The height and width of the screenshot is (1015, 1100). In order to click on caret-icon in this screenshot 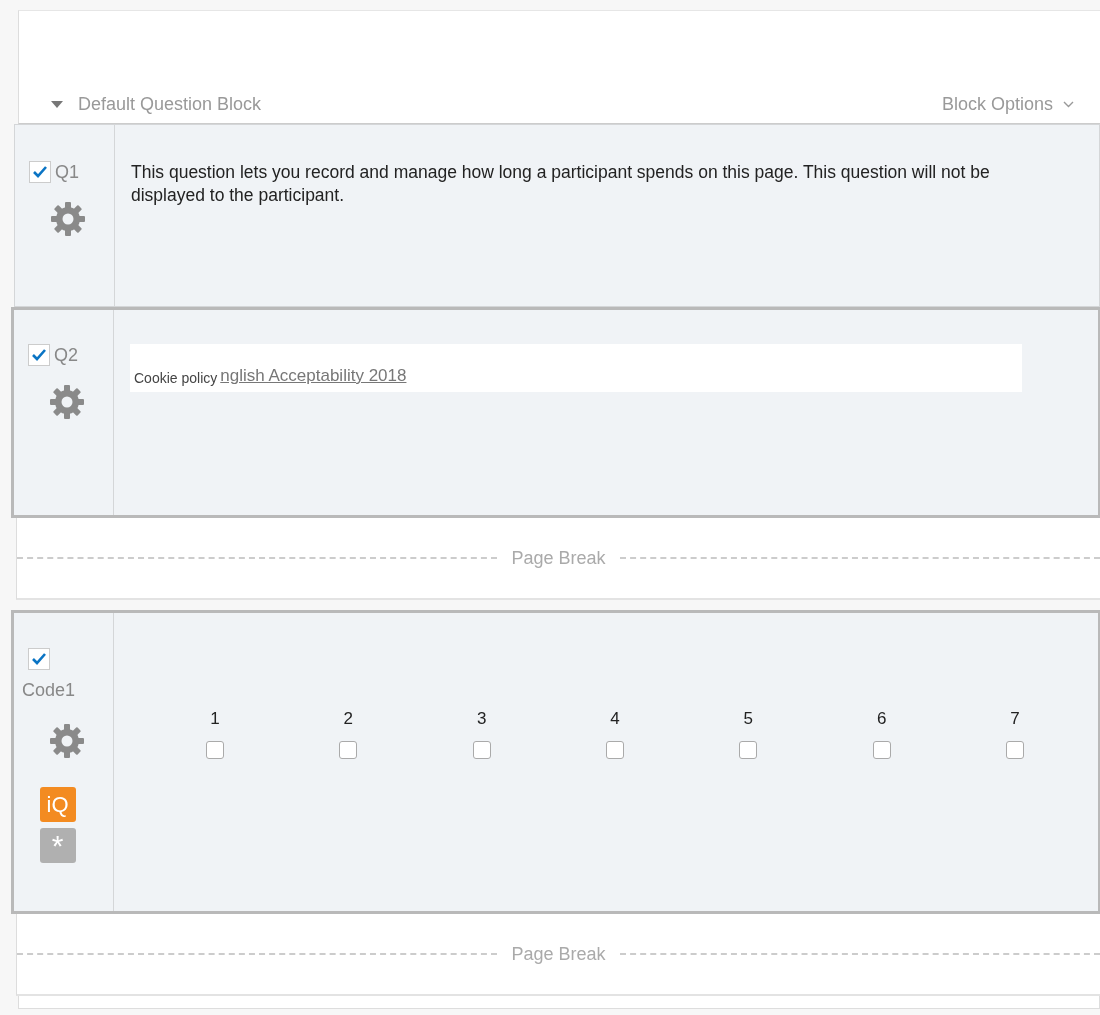, I will do `click(57, 104)`.